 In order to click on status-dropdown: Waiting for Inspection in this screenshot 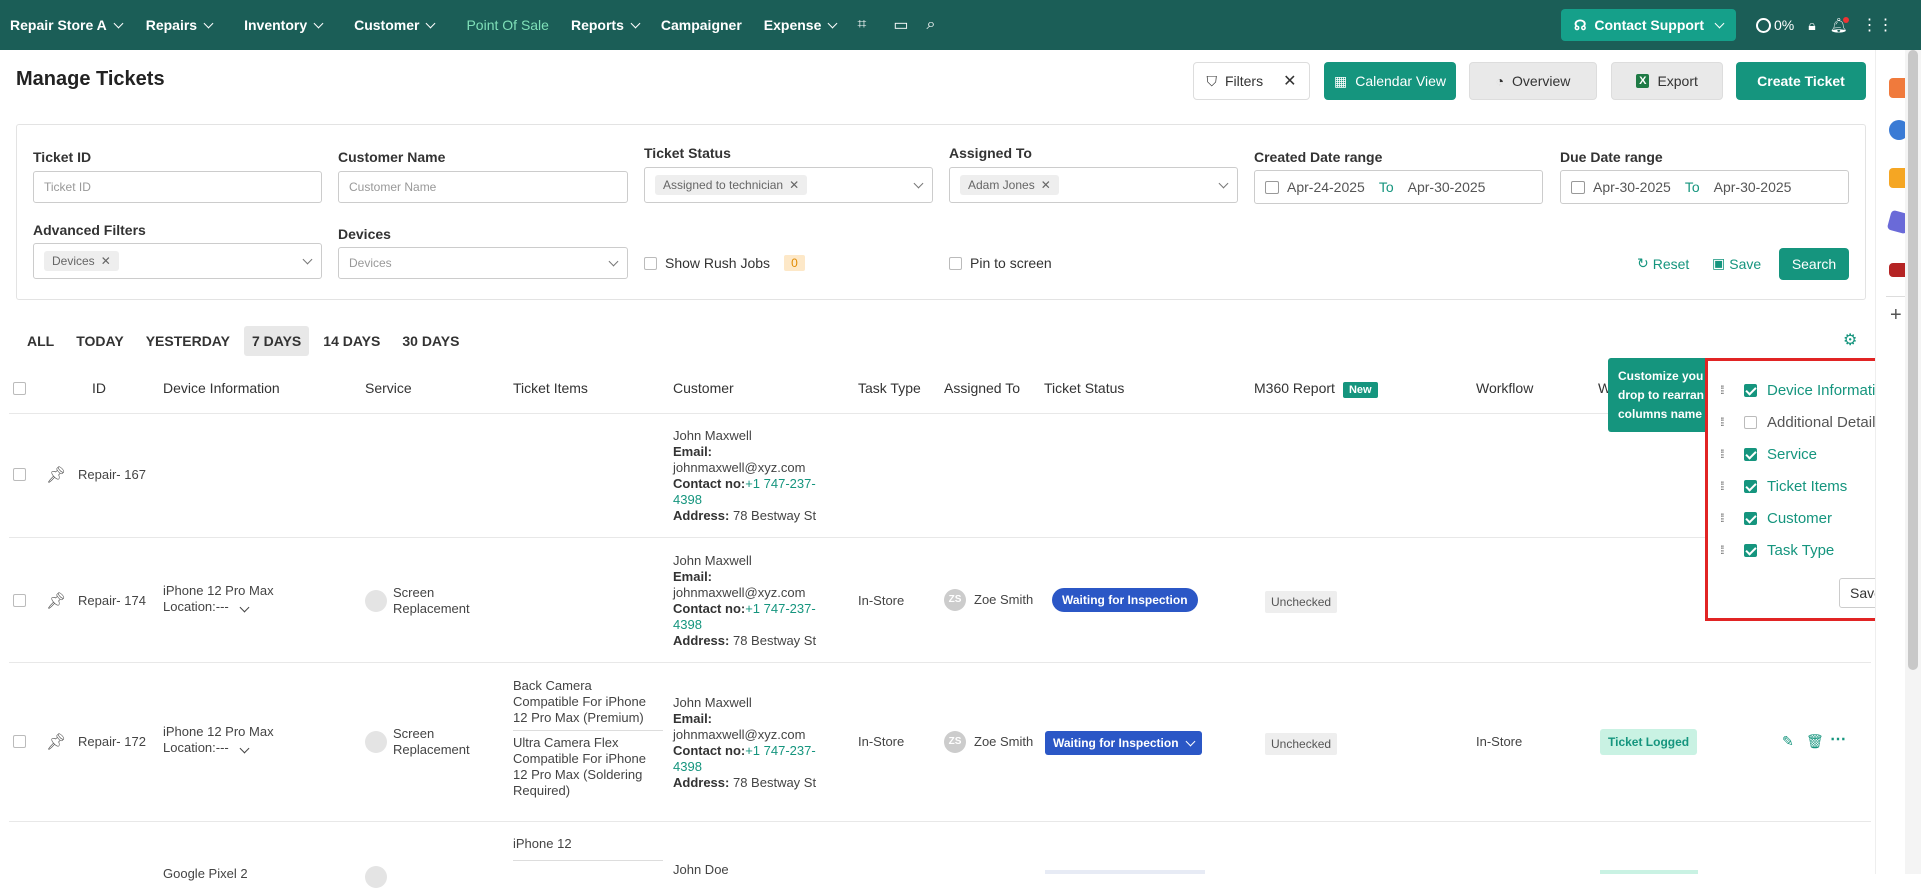, I will do `click(1123, 743)`.